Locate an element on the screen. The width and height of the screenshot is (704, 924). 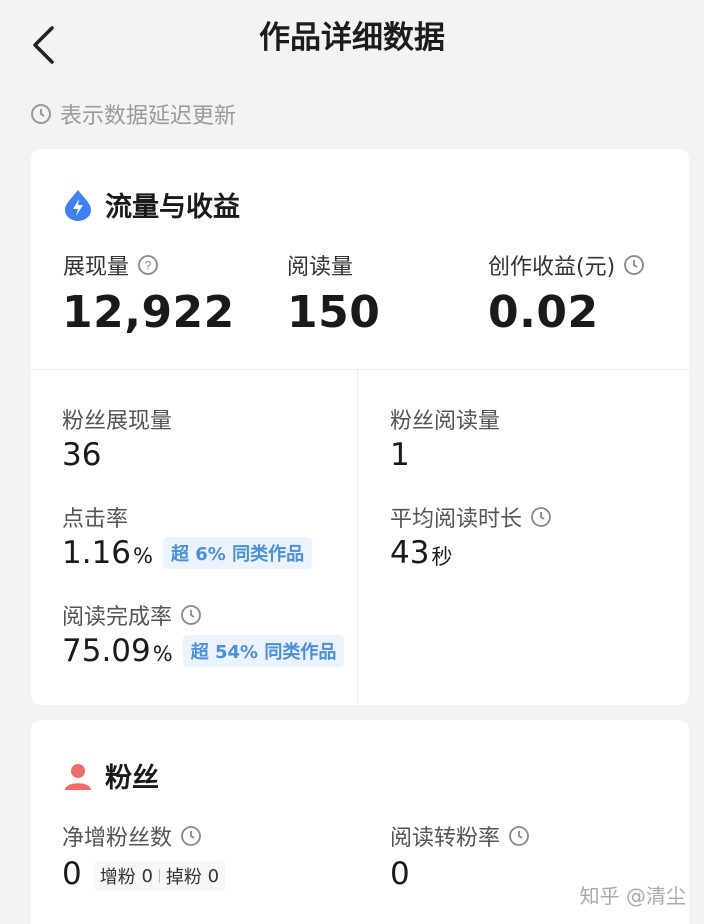
top-bar: 作品详细数据 is located at coordinates (352, 45).